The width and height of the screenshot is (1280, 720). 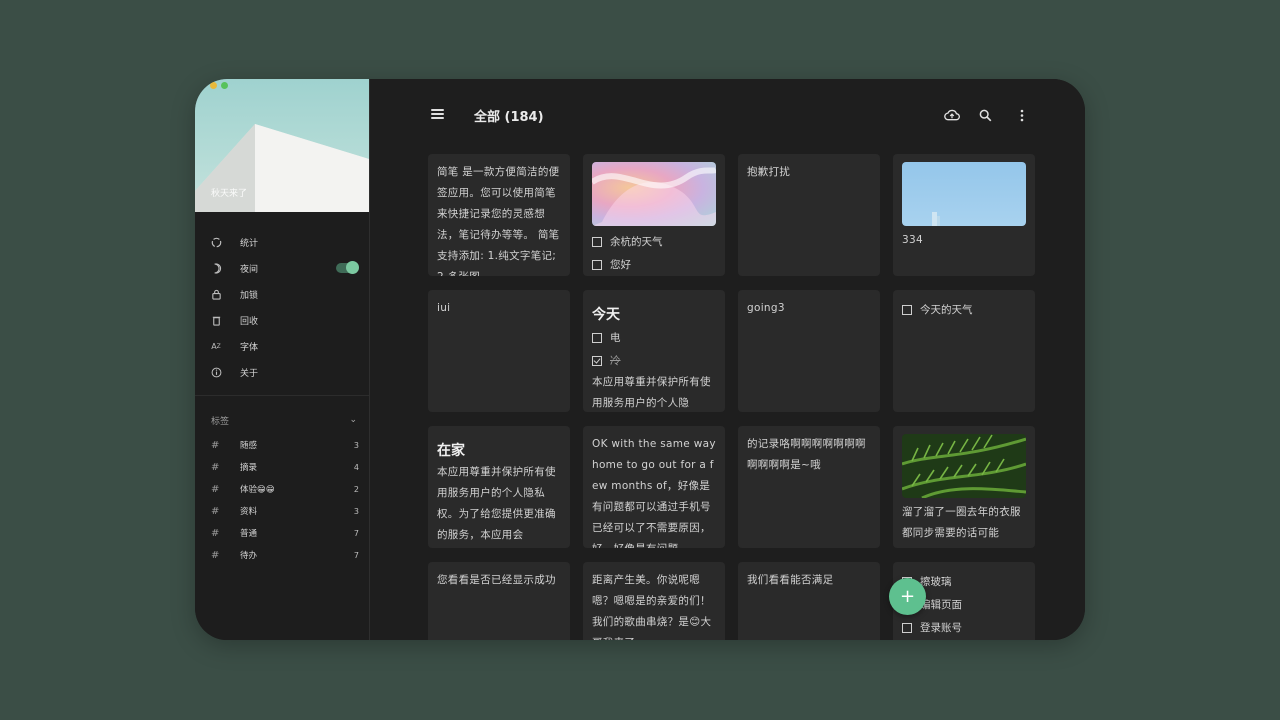 What do you see at coordinates (509, 117) in the screenshot?
I see `page-title: 全部 (184)` at bounding box center [509, 117].